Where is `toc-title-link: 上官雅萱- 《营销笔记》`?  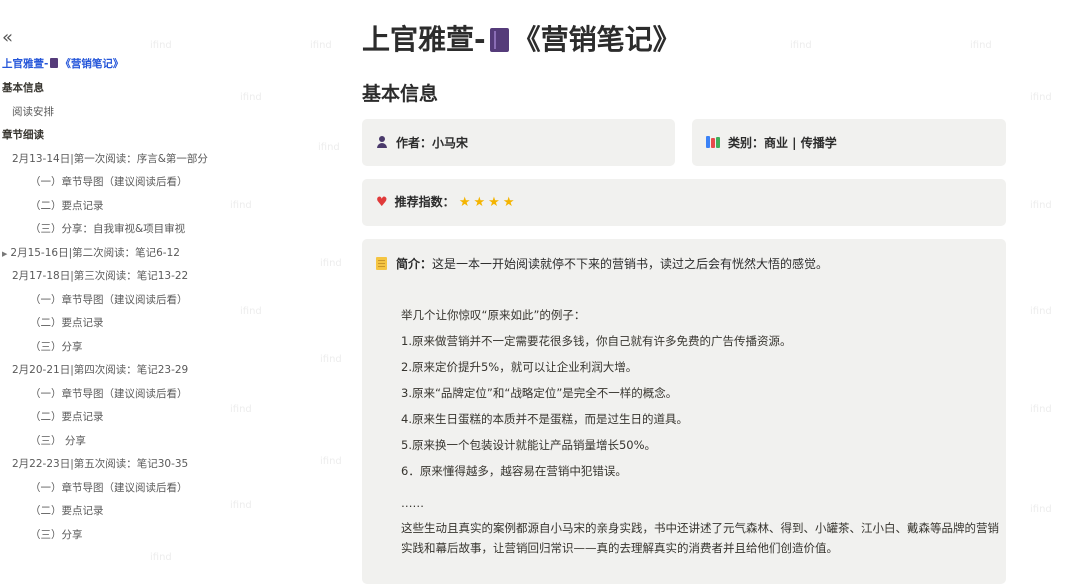
toc-title-link: 上官雅萱- 《营销笔记》 is located at coordinates (62, 64).